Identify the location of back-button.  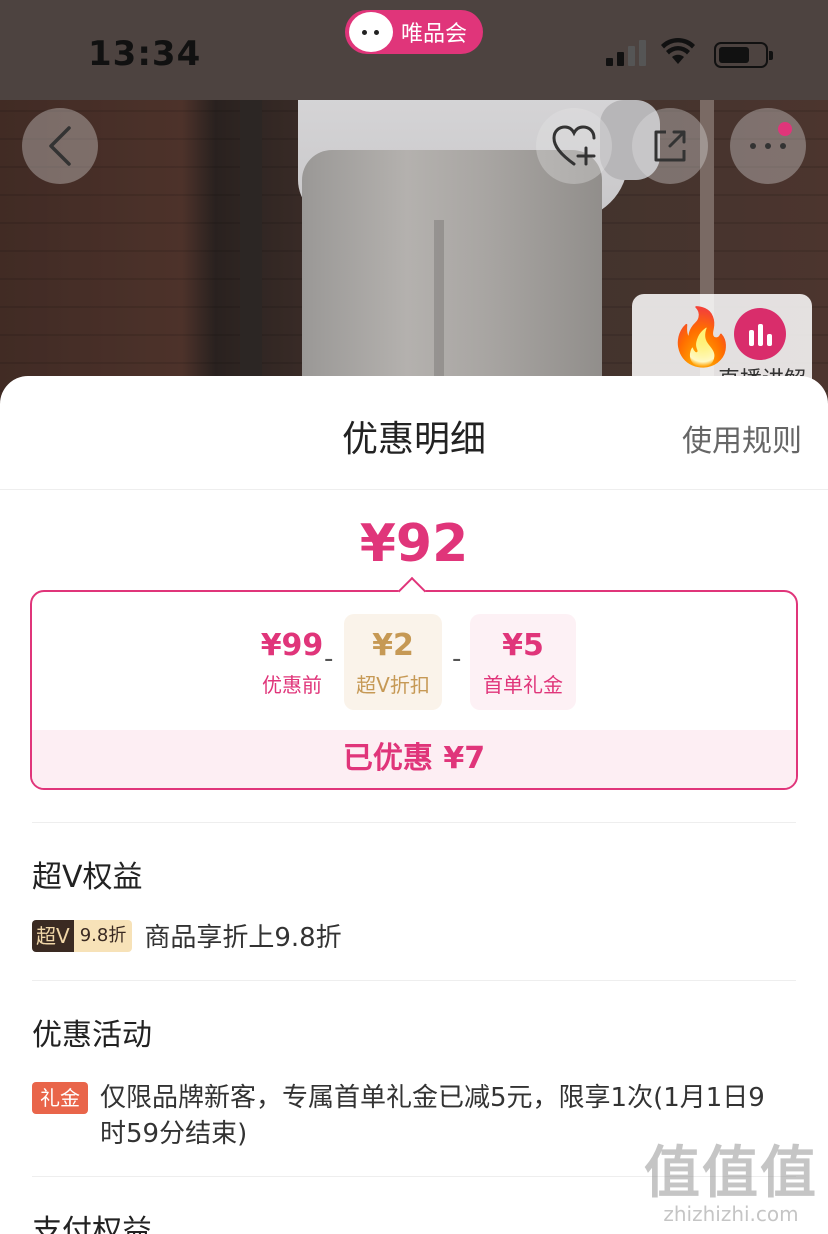
(60, 146).